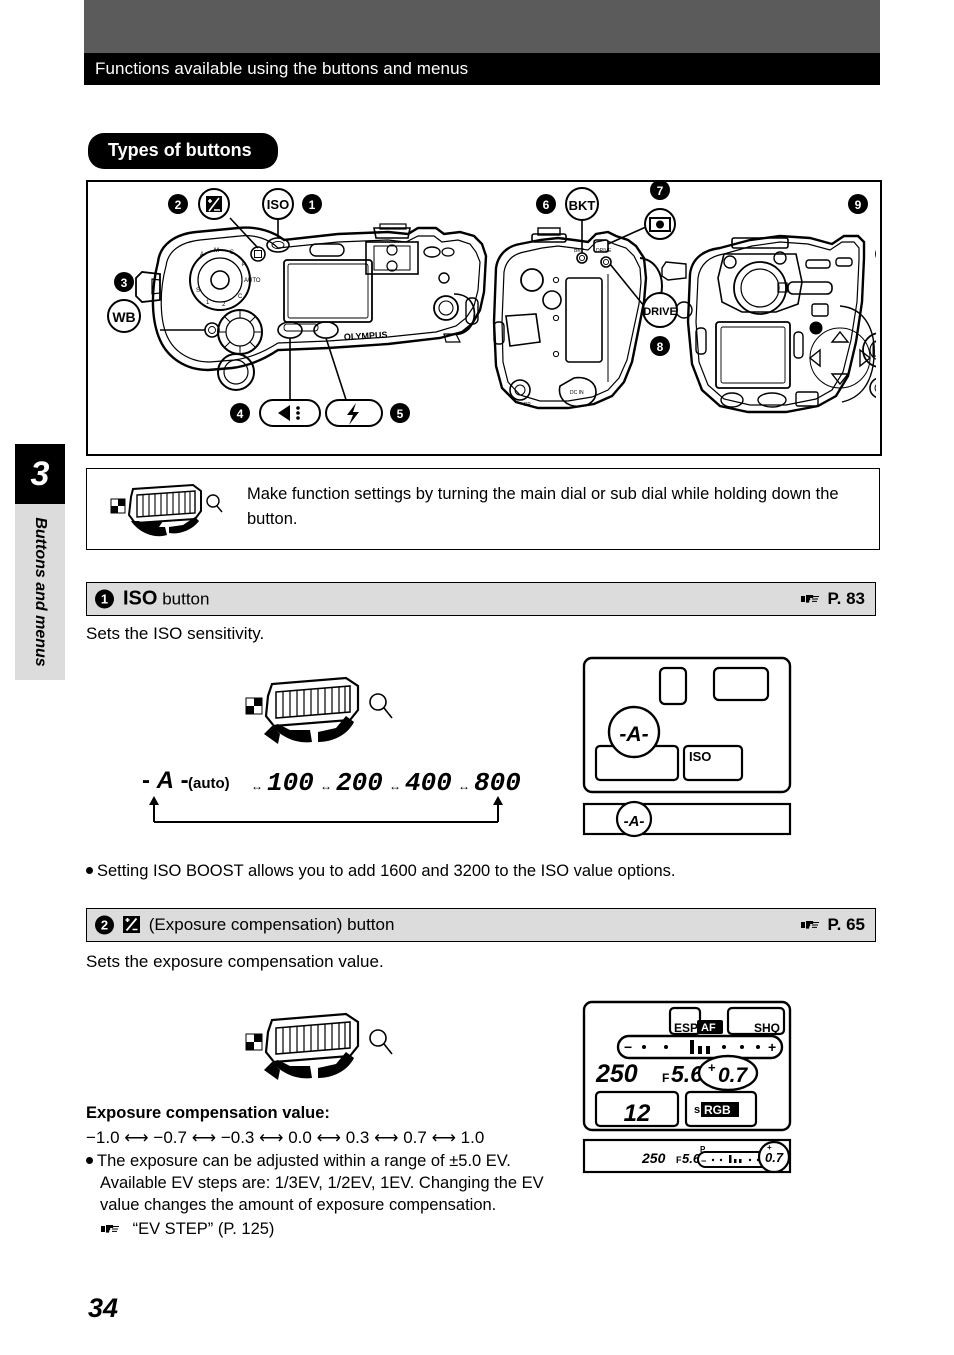 The height and width of the screenshot is (1355, 954). What do you see at coordinates (290, 783) in the screenshot?
I see `iso-value-100: 100` at bounding box center [290, 783].